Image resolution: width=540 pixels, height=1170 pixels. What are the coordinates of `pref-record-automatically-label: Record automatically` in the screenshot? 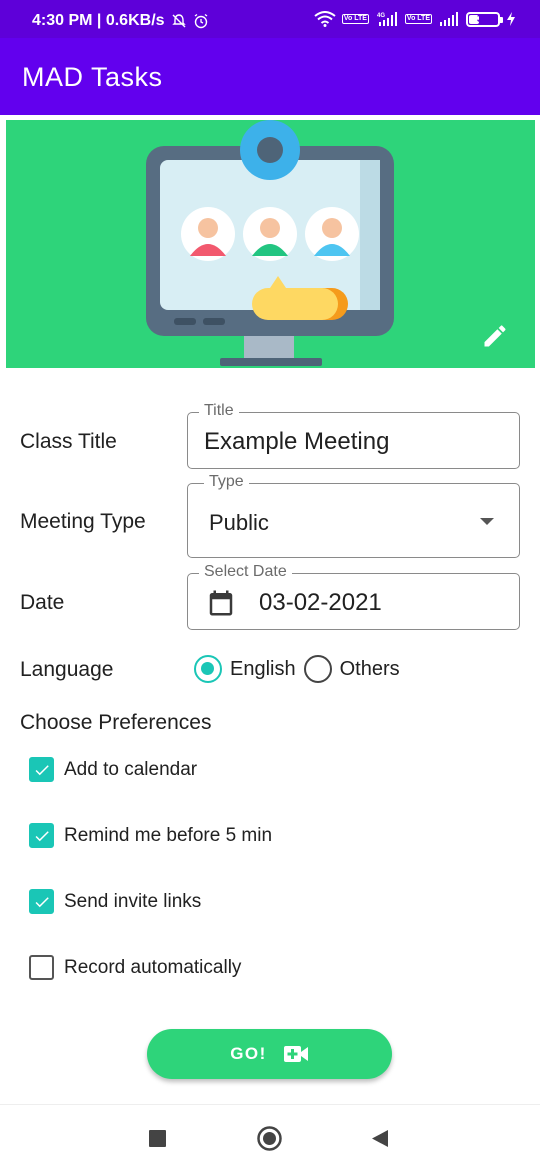 It's located at (152, 968).